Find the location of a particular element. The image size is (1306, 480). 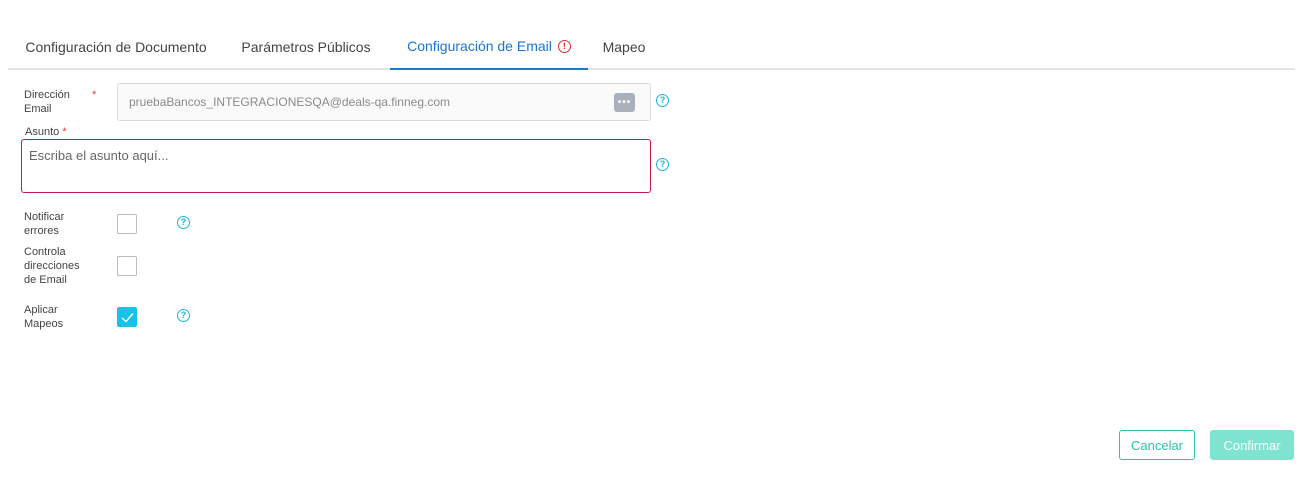

tab-mapping: Mapeo is located at coordinates (624, 47).